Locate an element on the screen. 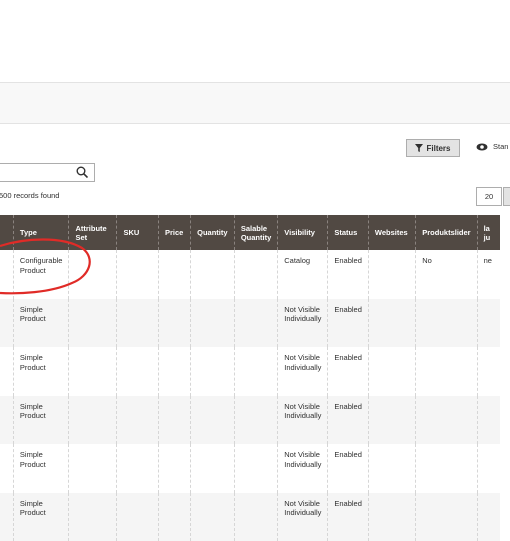  filter-icon is located at coordinates (419, 148).